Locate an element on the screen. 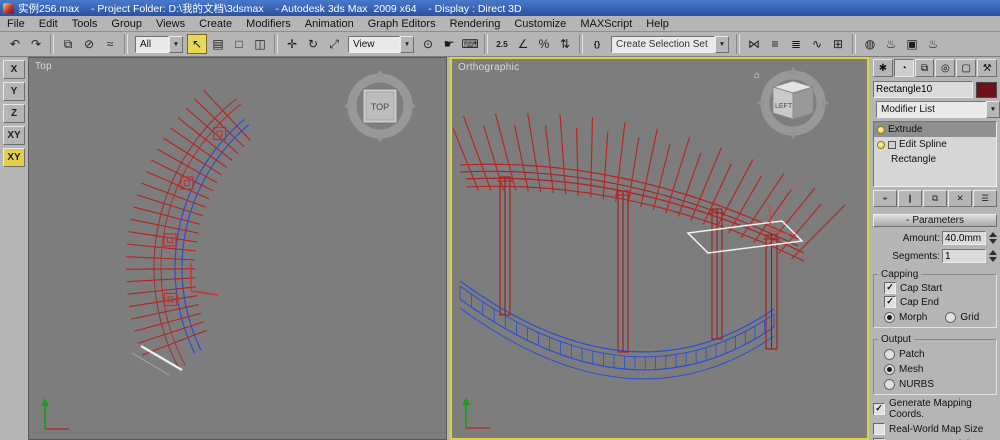  nurbs-radio is located at coordinates (889, 384).